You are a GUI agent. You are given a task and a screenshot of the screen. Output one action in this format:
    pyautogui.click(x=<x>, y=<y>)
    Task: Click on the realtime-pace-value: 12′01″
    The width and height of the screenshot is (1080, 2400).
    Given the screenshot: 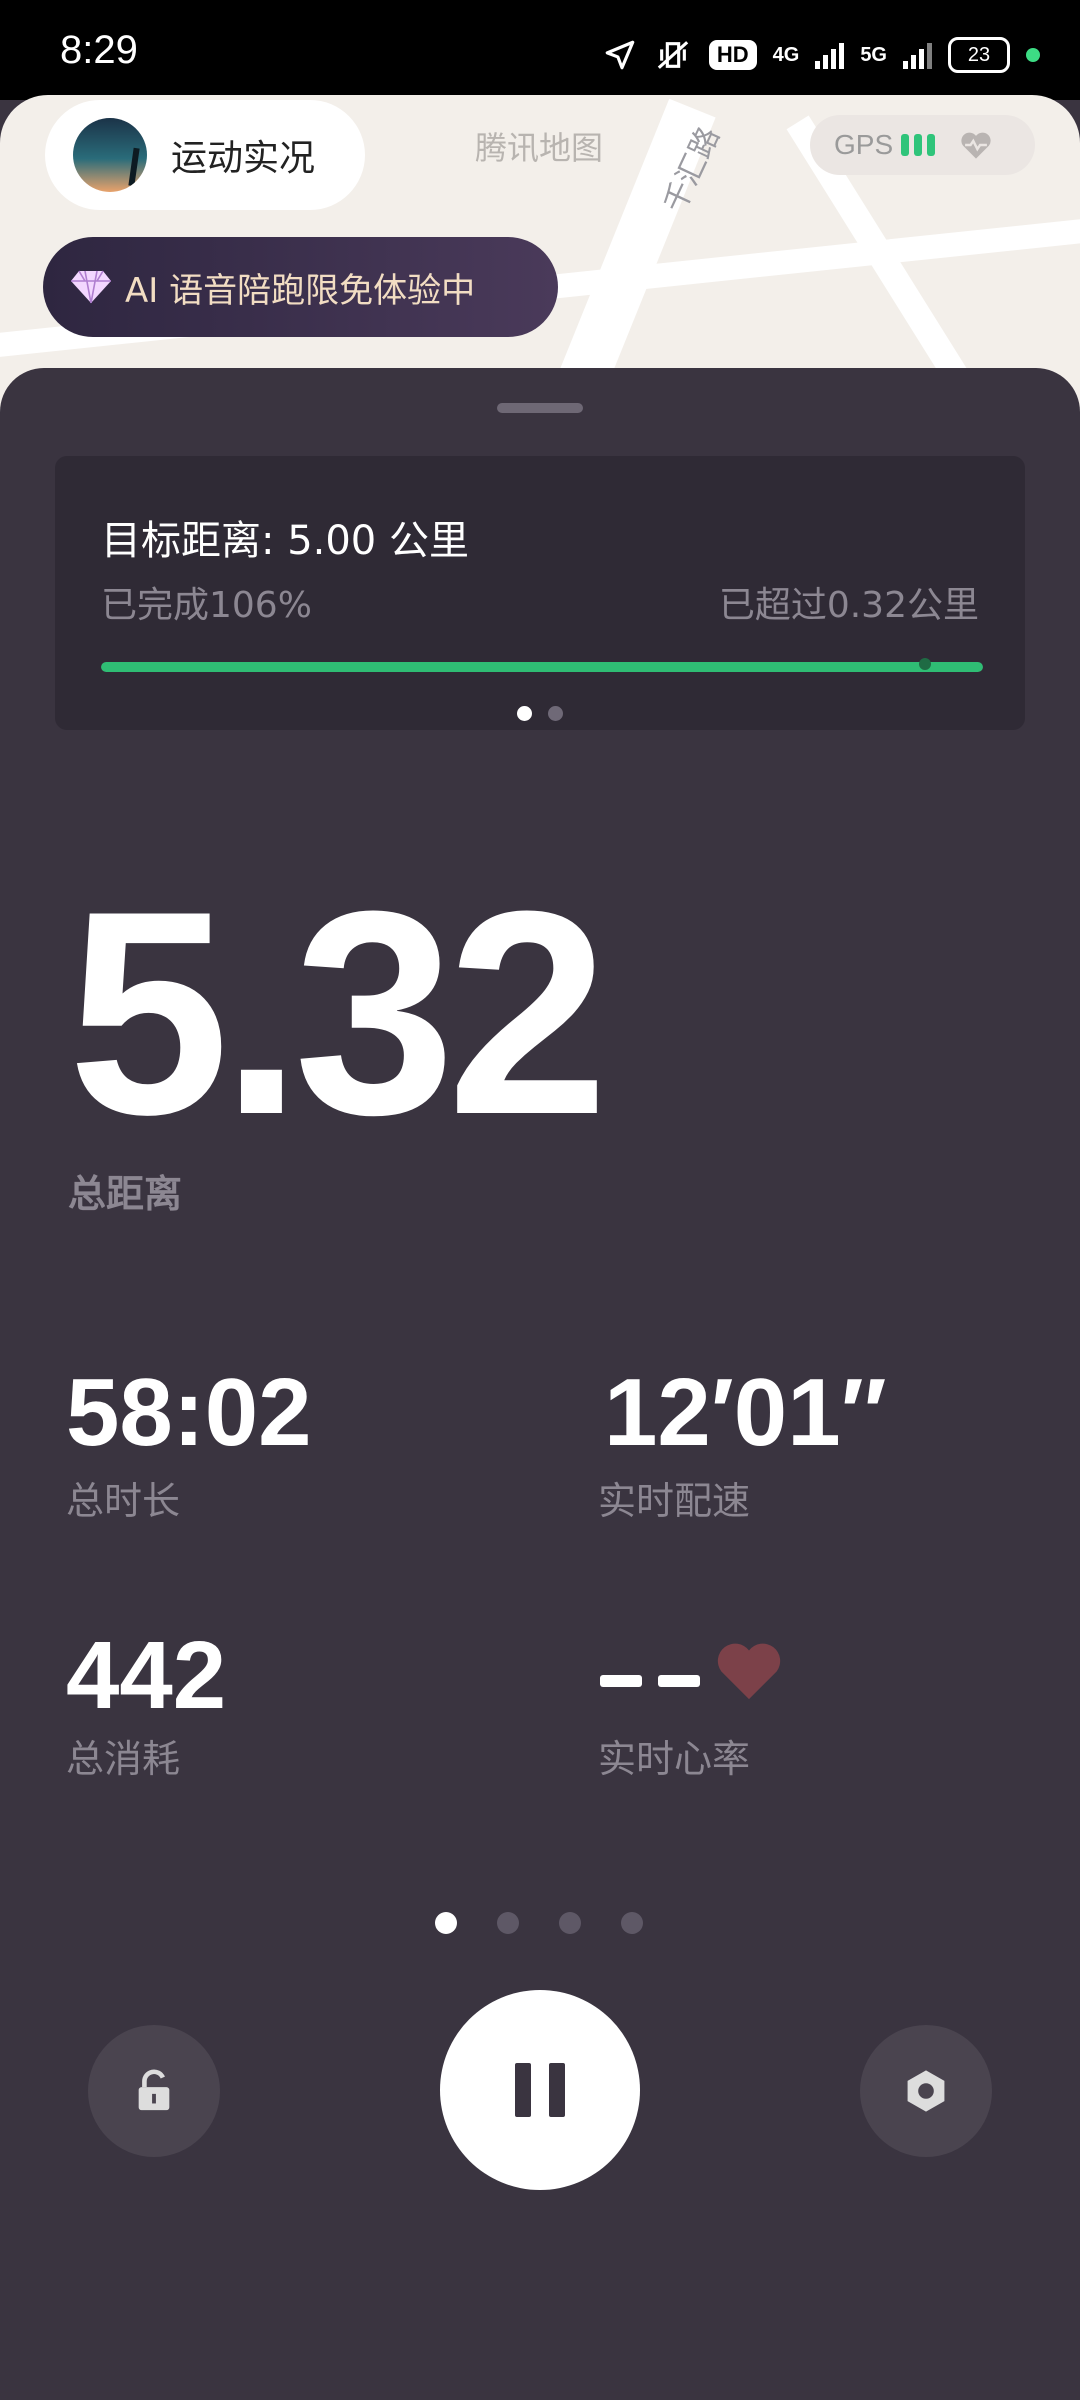 What is the action you would take?
    pyautogui.click(x=745, y=1412)
    